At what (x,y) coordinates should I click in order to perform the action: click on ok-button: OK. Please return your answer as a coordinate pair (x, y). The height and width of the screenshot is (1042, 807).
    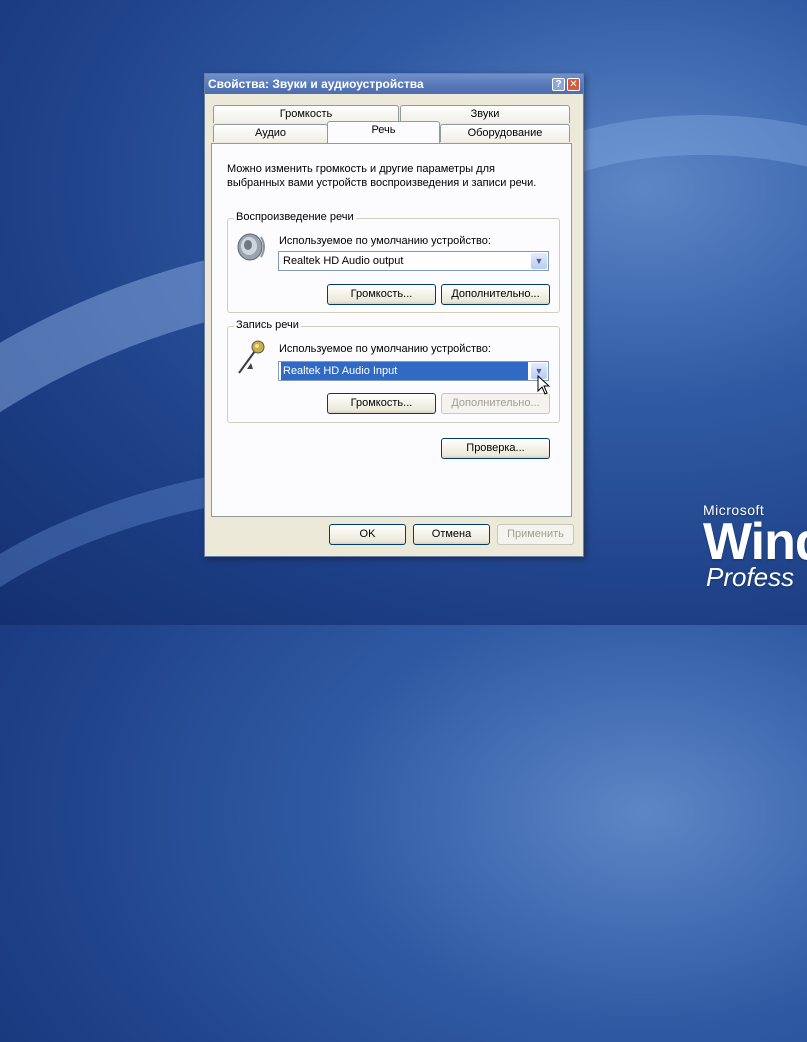
    Looking at the image, I should click on (367, 534).